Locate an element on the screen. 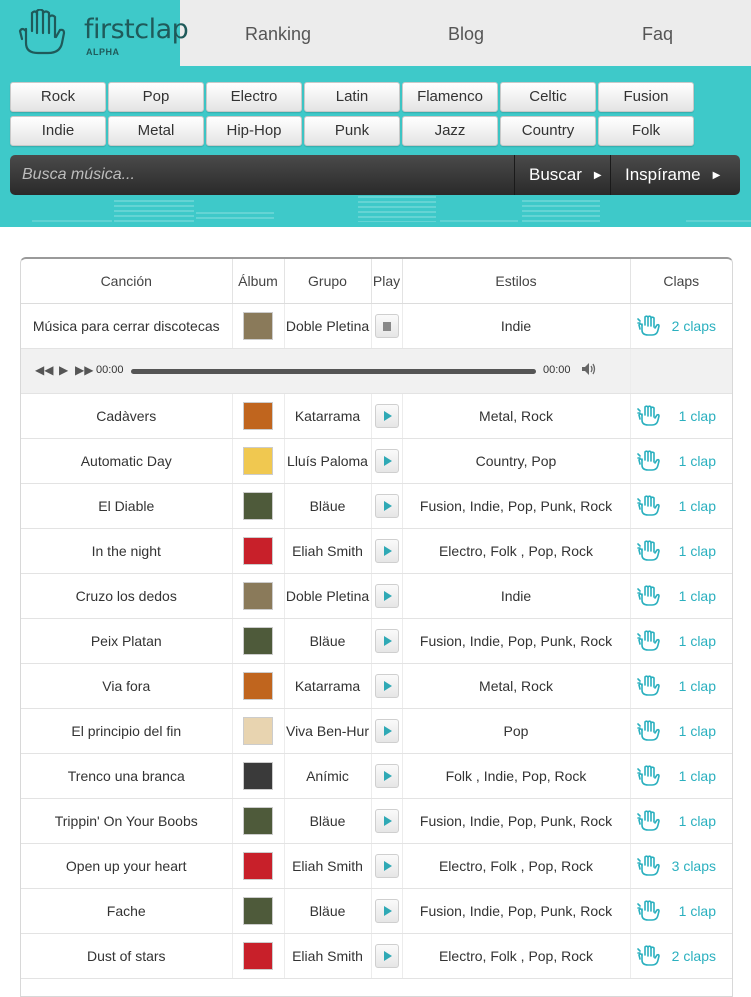 The width and height of the screenshot is (751, 997). song-title: Cadàvers is located at coordinates (127, 416).